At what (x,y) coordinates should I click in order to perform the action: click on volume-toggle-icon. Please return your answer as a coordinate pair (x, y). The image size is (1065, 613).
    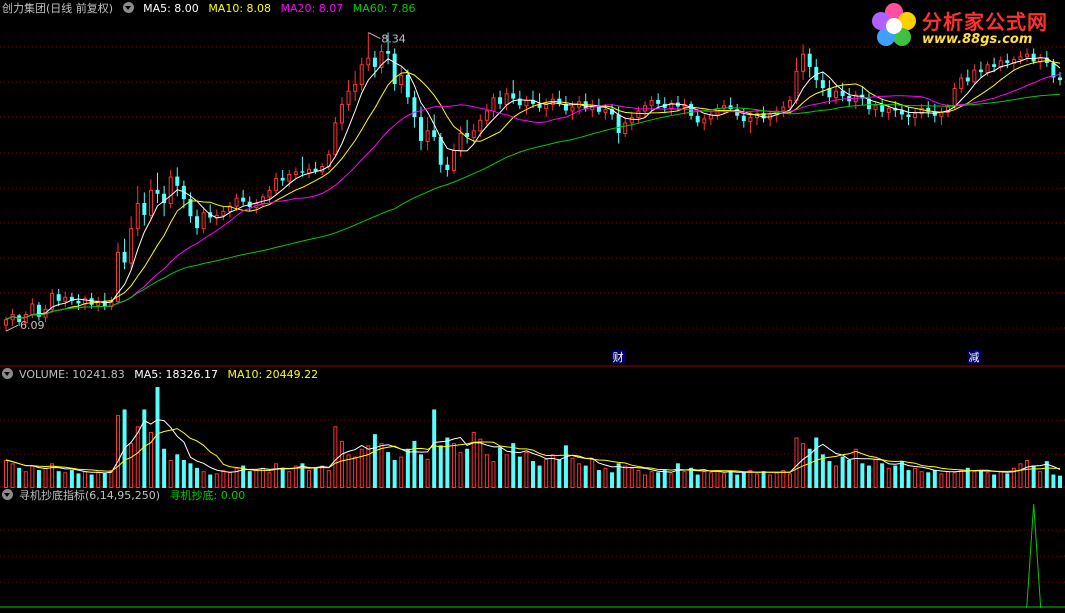
    Looking at the image, I should click on (7, 373).